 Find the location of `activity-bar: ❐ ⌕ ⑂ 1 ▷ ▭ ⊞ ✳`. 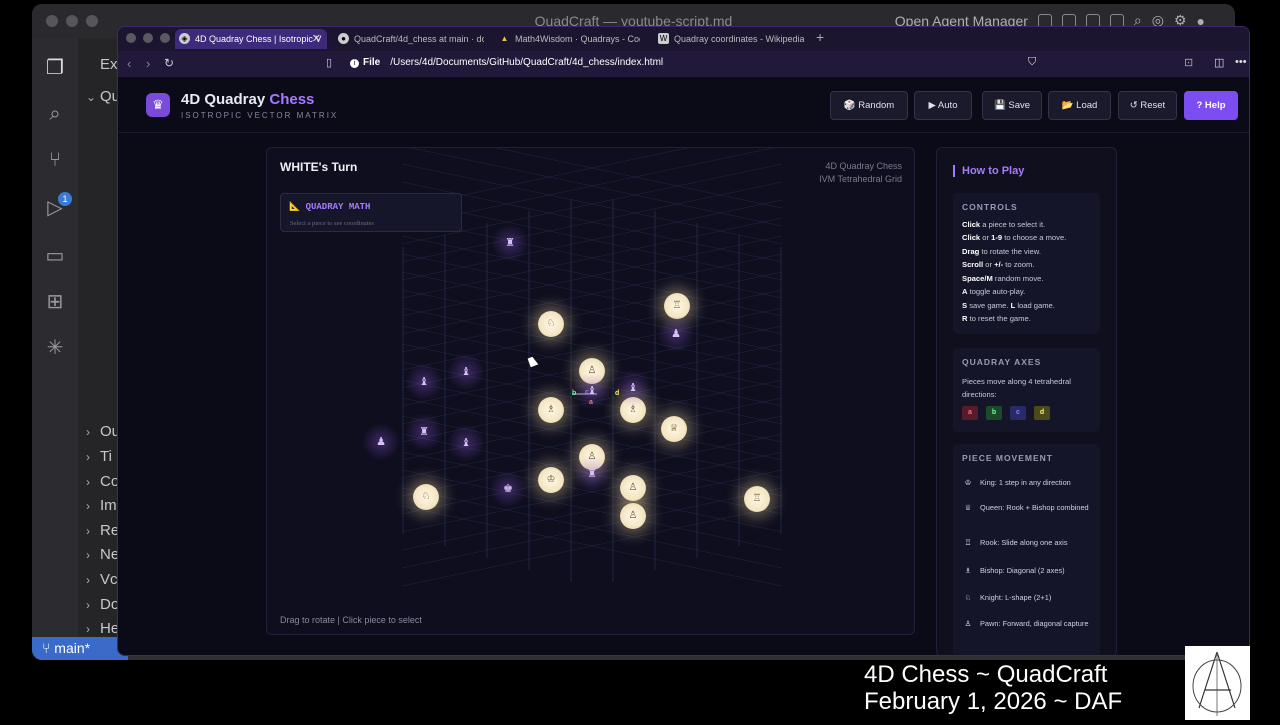

activity-bar: ❐ ⌕ ⑂ 1 ▷ ▭ ⊞ ✳ is located at coordinates (55, 338).